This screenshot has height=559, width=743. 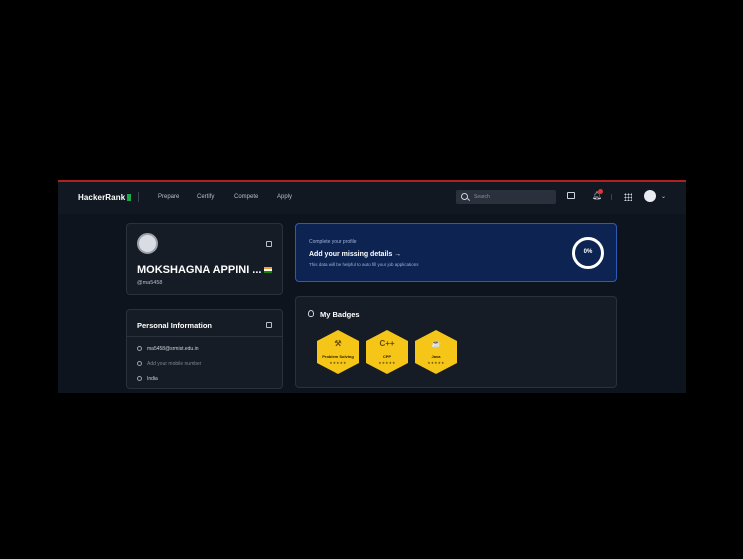 What do you see at coordinates (338, 352) in the screenshot?
I see `badge-problem-solving: ⚒ Problem Solving ★★★★★` at bounding box center [338, 352].